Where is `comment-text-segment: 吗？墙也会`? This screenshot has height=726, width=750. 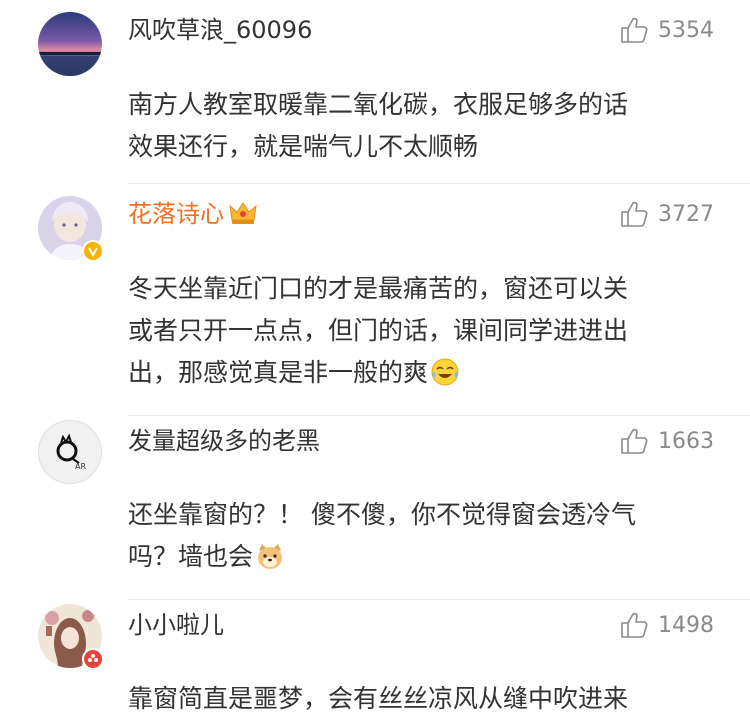
comment-text-segment: 吗？墙也会 is located at coordinates (191, 556).